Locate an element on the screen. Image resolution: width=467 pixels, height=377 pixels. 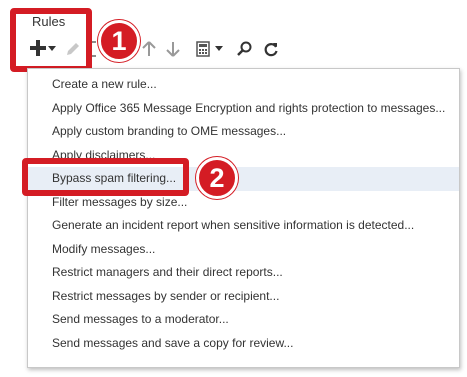
arrow-down-icon is located at coordinates (173, 49).